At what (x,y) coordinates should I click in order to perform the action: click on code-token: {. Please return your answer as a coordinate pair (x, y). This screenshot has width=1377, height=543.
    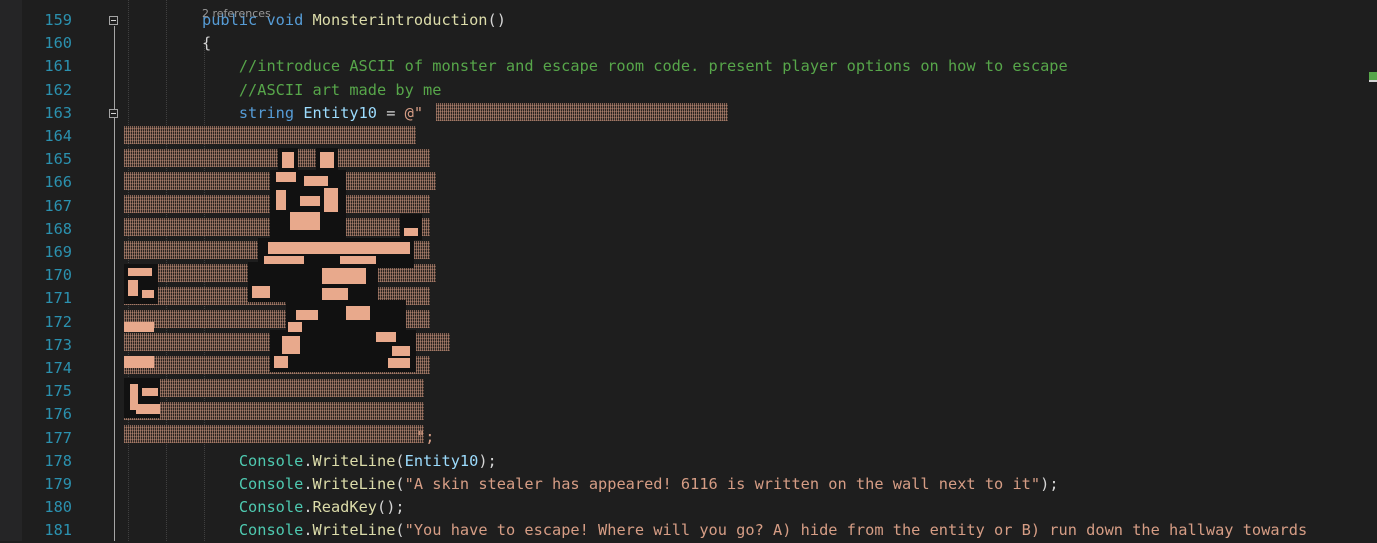
    Looking at the image, I should click on (207, 43).